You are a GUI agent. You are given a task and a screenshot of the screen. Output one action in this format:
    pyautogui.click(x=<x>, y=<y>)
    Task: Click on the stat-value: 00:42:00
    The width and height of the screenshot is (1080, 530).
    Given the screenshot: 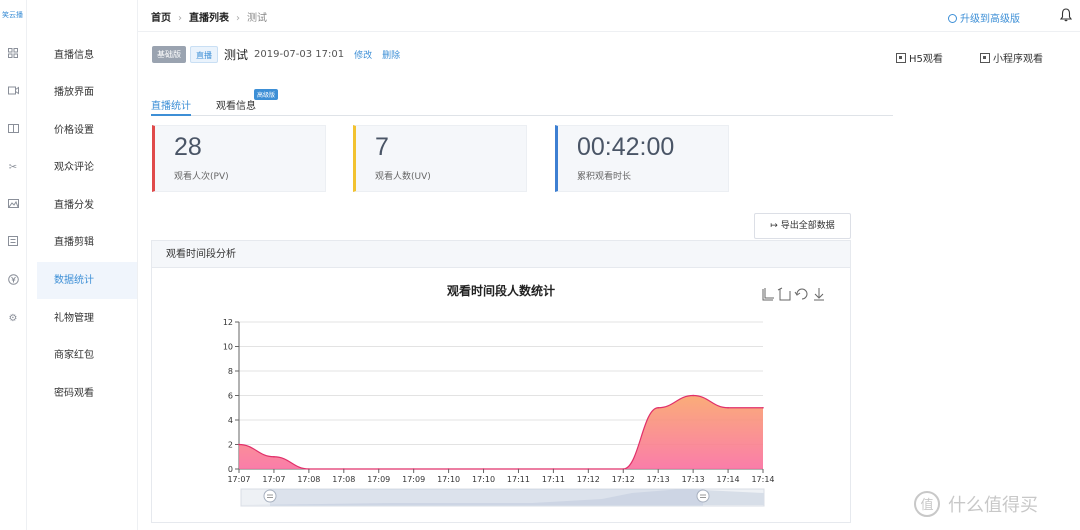 What is the action you would take?
    pyautogui.click(x=626, y=147)
    